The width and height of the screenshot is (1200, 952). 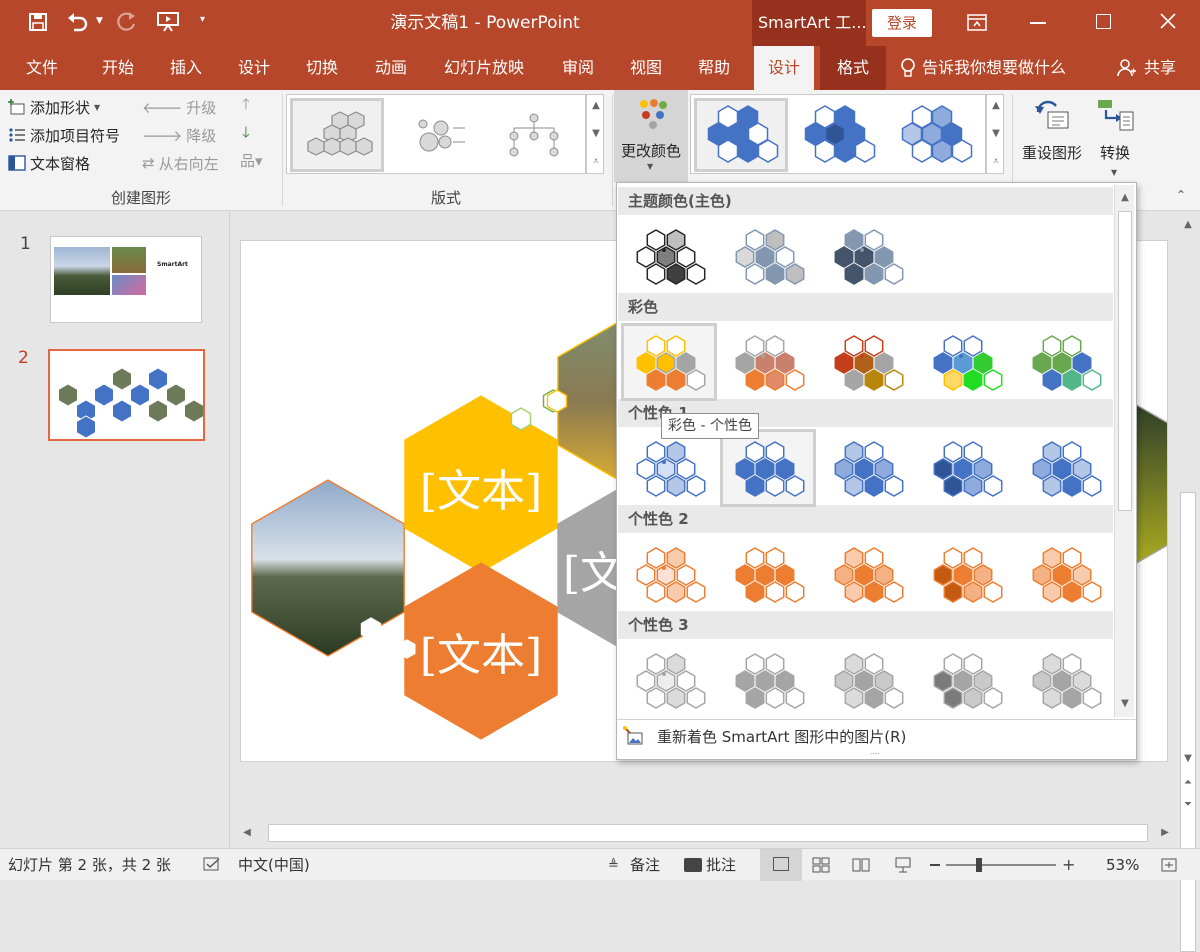 What do you see at coordinates (212, 865) in the screenshot?
I see `spelling-check-icon` at bounding box center [212, 865].